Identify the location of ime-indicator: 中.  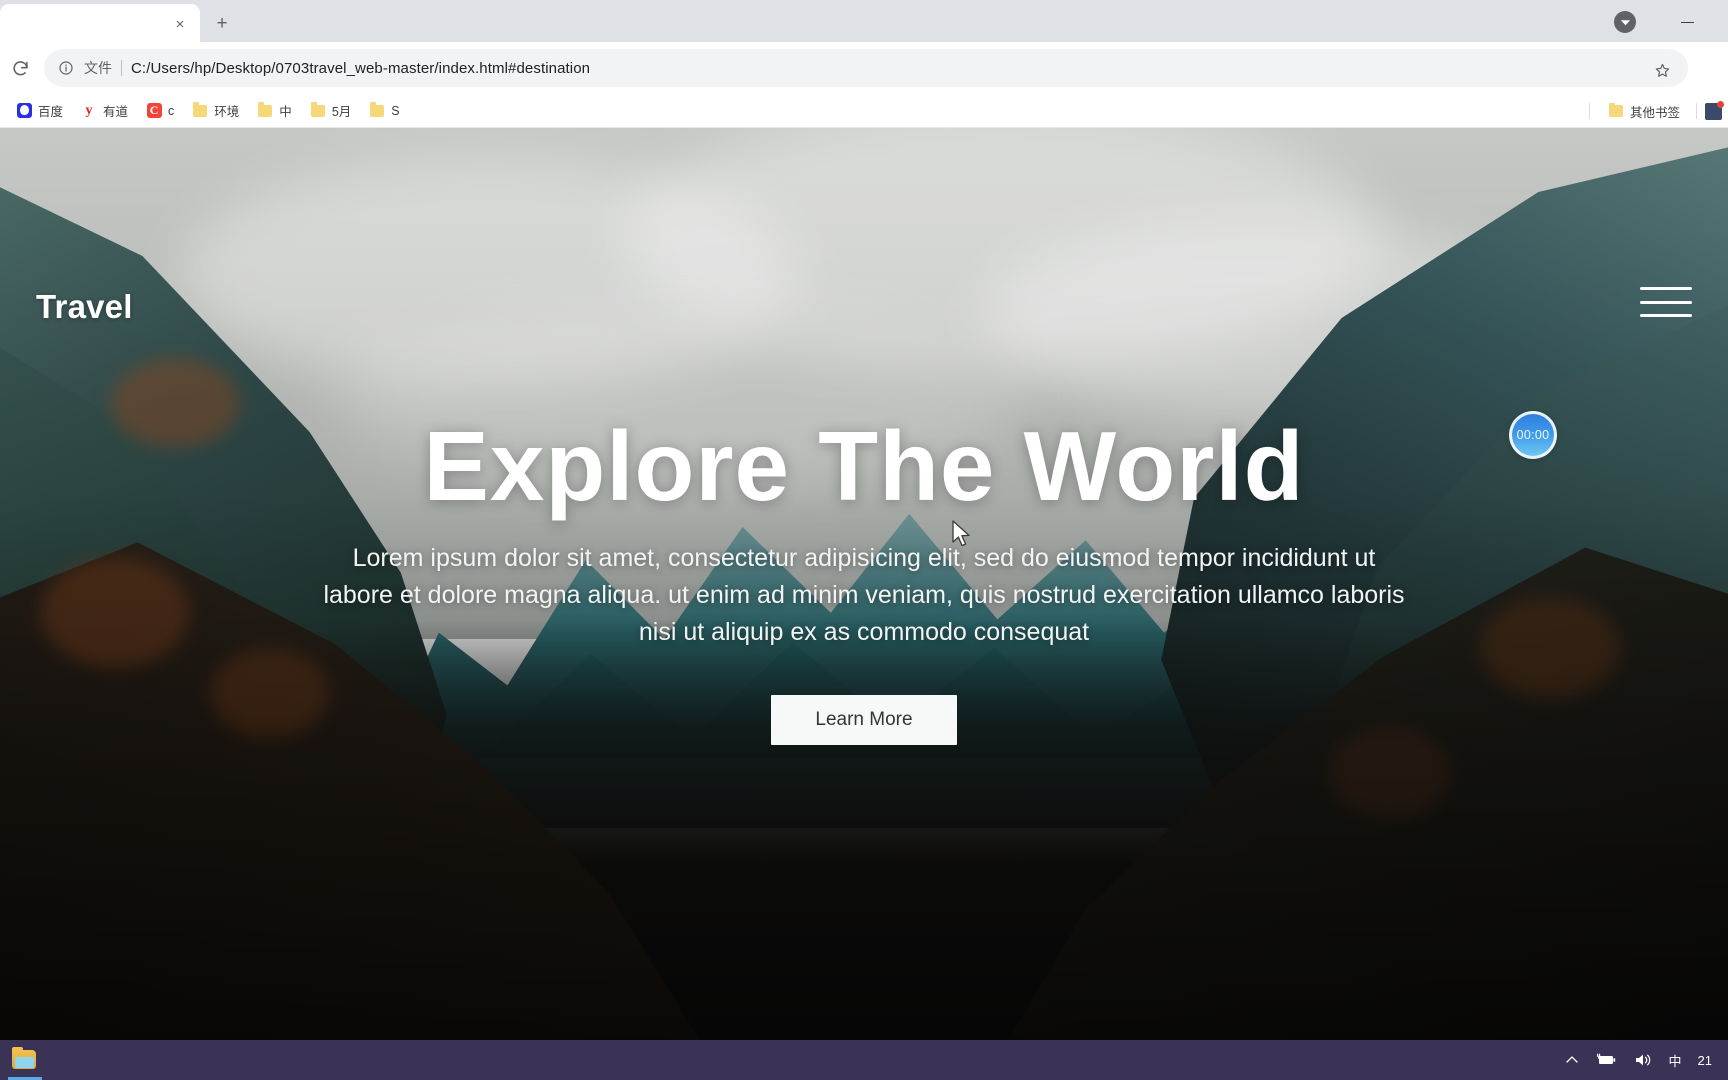
(1675, 1060).